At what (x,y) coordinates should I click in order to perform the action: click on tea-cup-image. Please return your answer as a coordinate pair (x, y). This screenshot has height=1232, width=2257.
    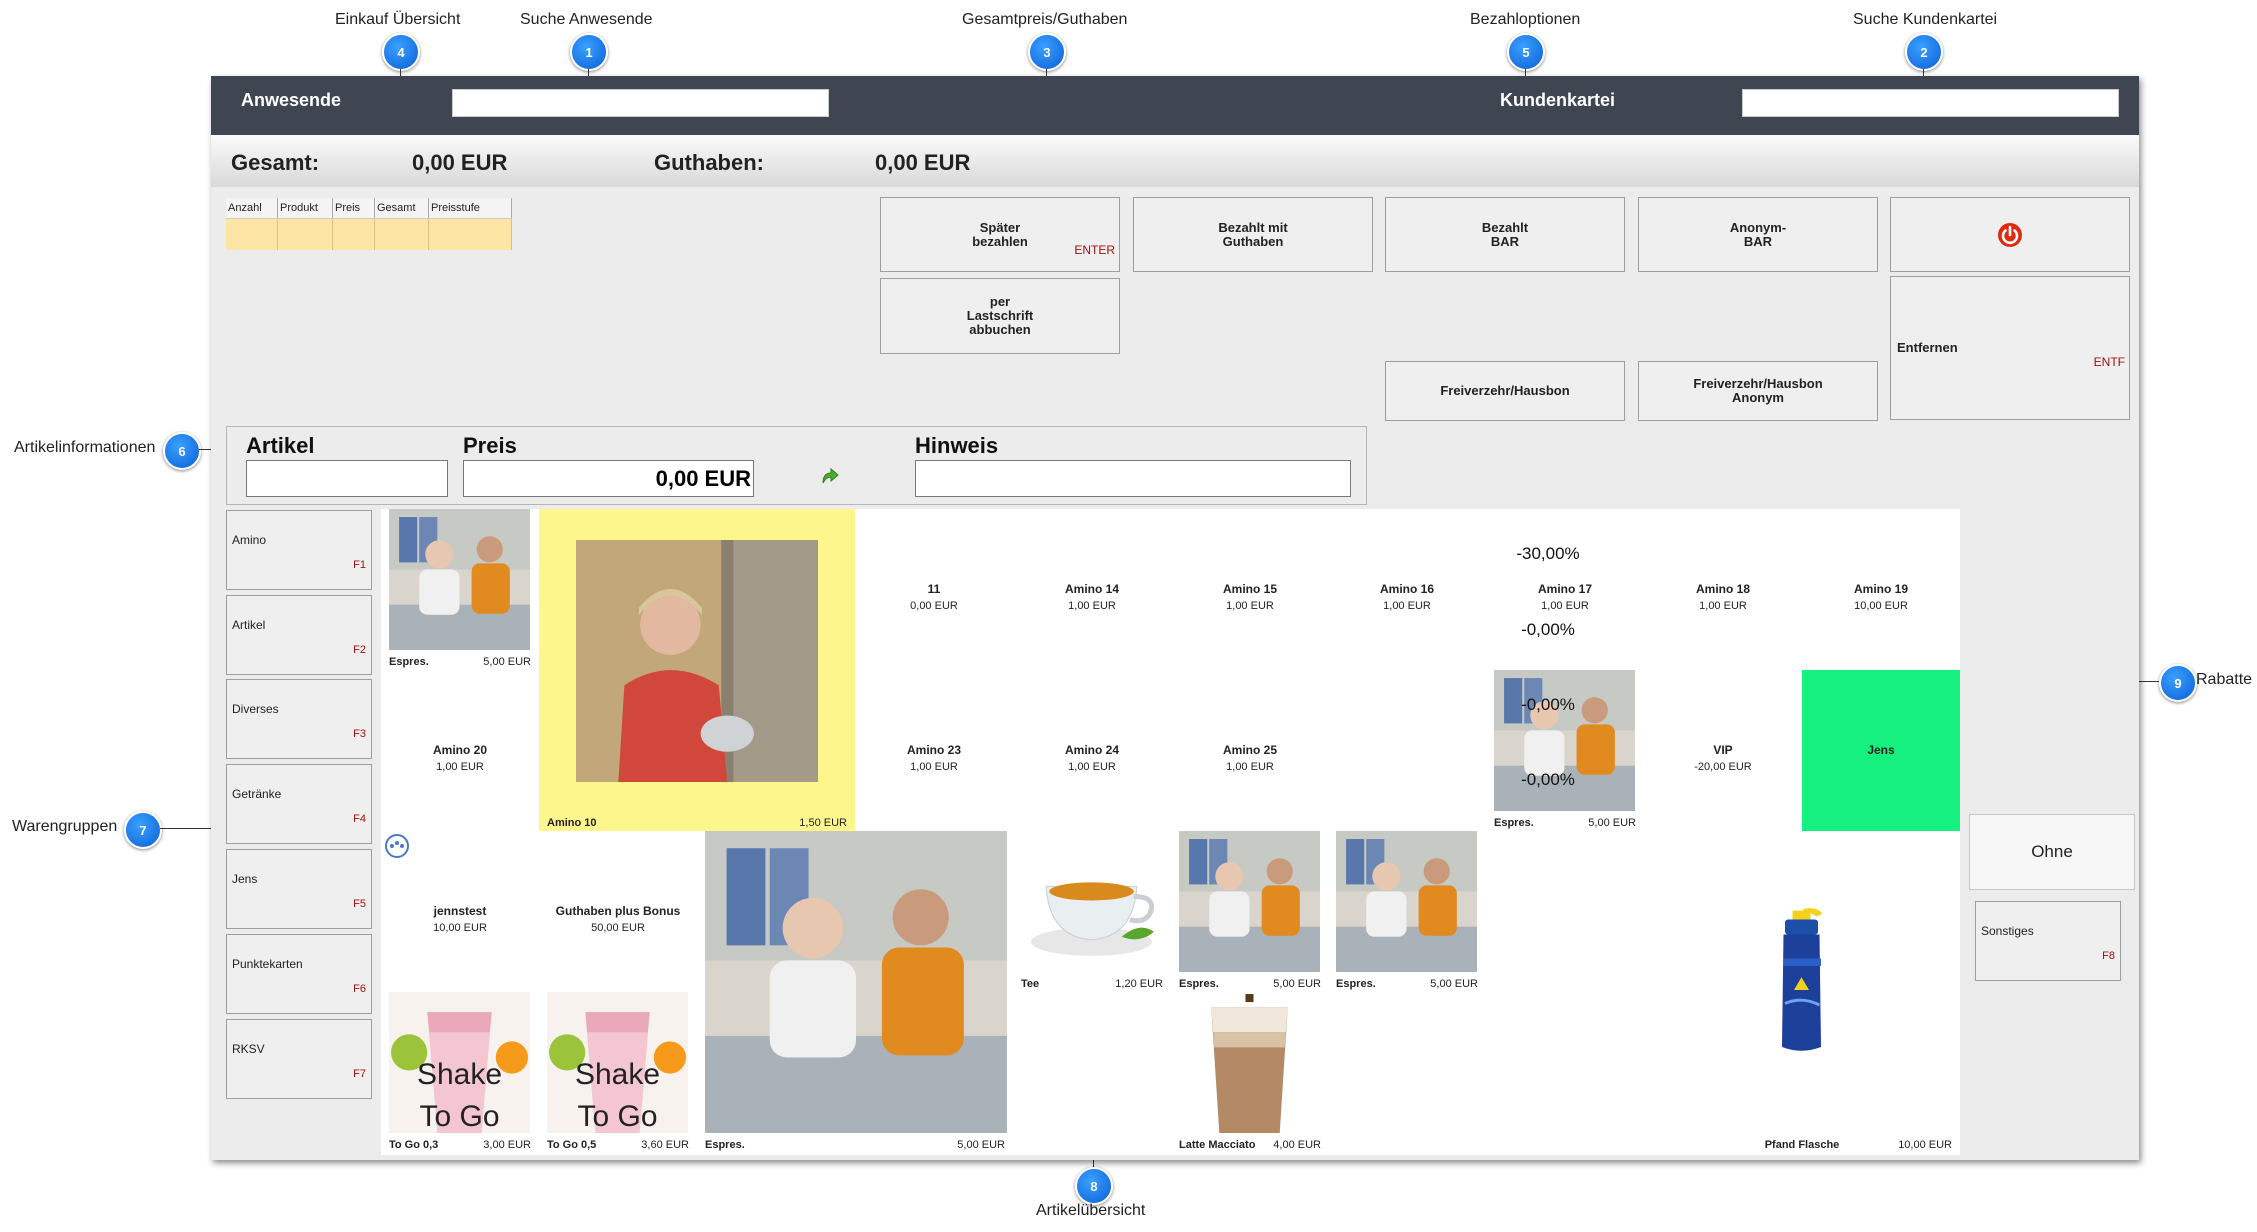
    Looking at the image, I should click on (1091, 901).